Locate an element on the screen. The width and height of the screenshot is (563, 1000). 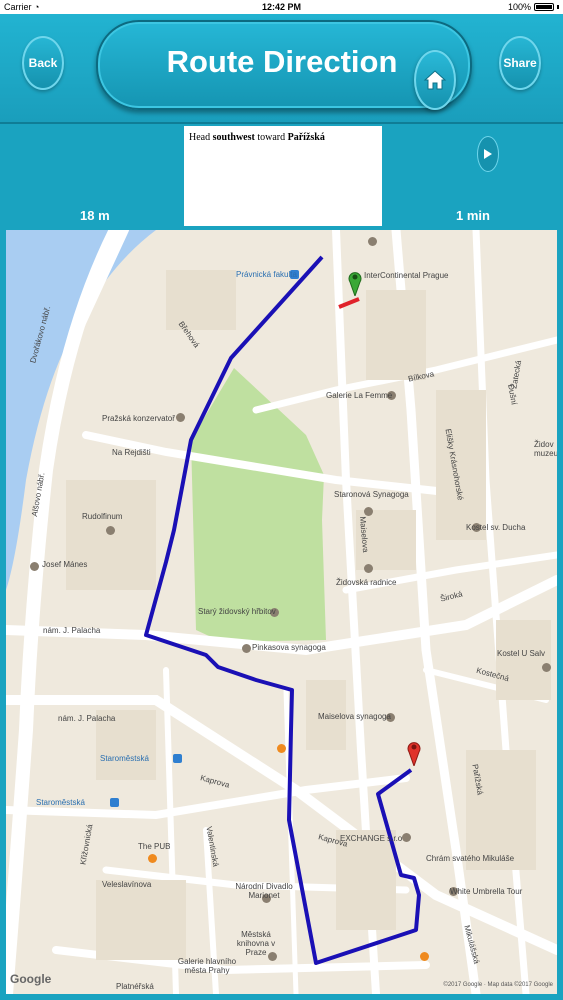
back-button: Back is located at coordinates (43, 63).